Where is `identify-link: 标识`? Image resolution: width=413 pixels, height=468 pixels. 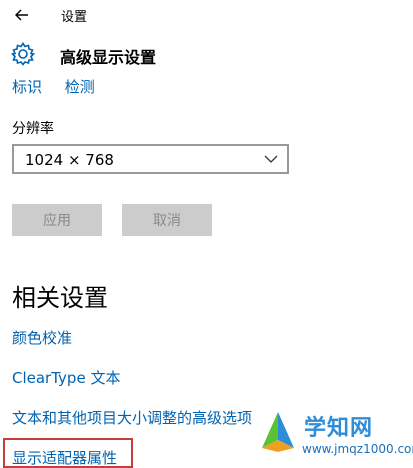
identify-link: 标识 is located at coordinates (27, 87).